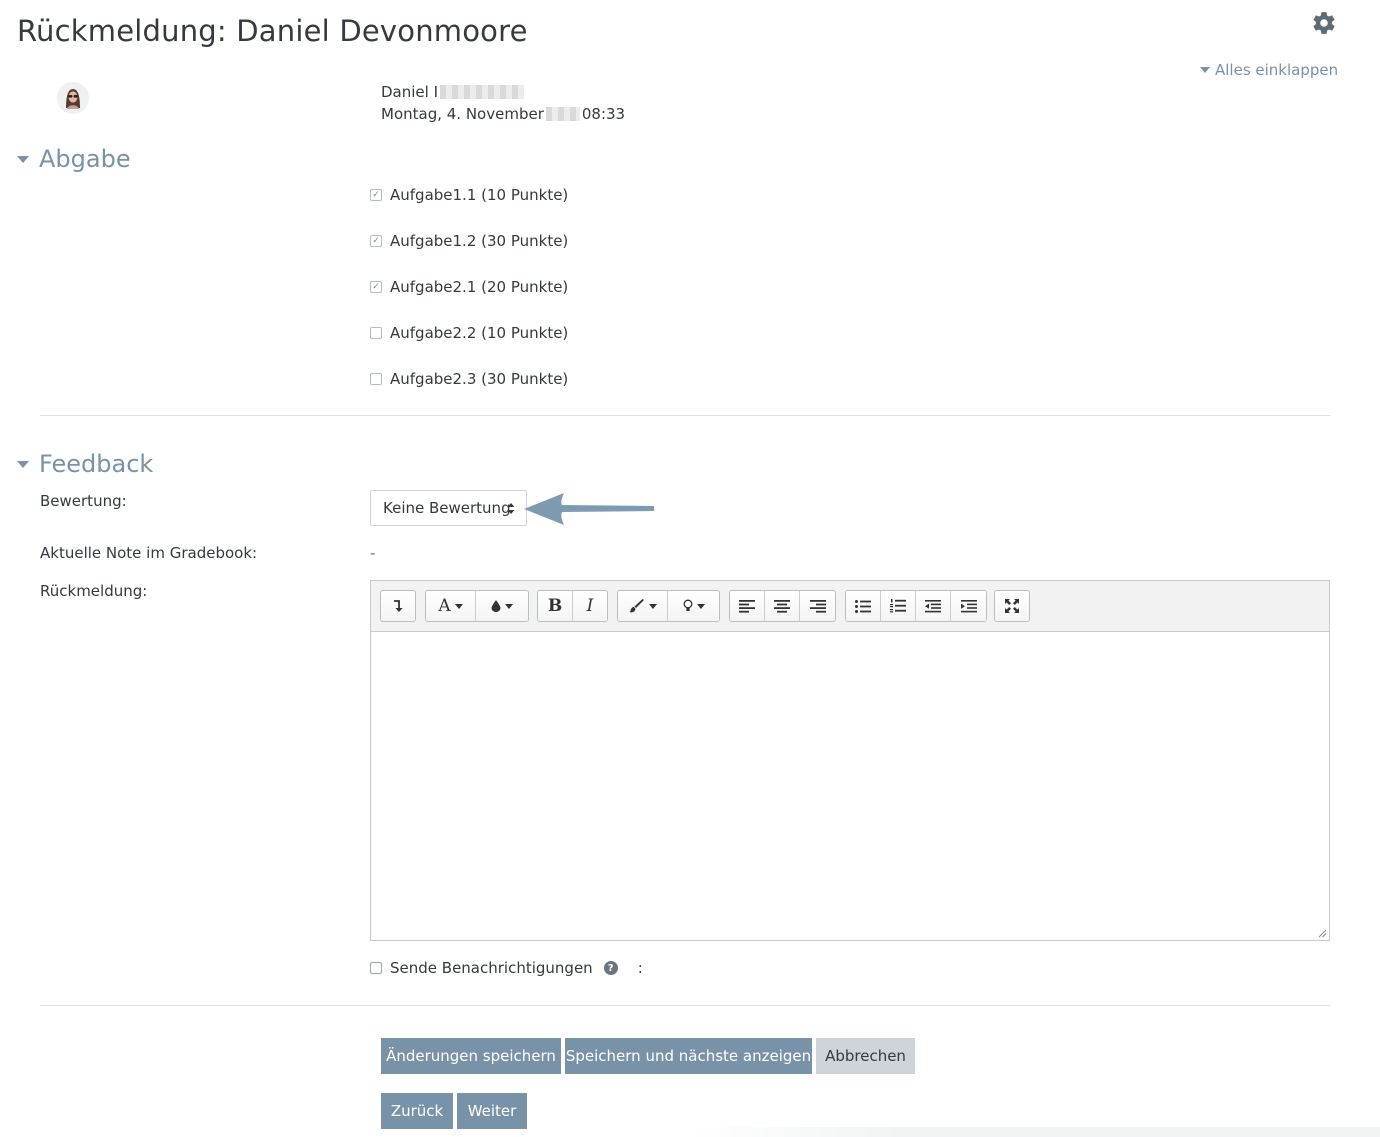  What do you see at coordinates (410, 92) in the screenshot?
I see `user-fullname-text: Daniel I` at bounding box center [410, 92].